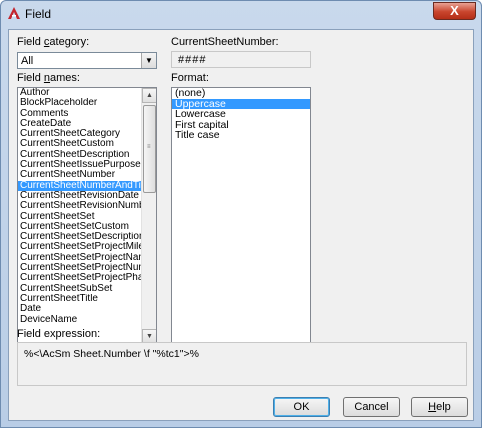 The width and height of the screenshot is (482, 428). I want to click on field-names-scrollbar: ▲ ≡ ▼, so click(148, 216).